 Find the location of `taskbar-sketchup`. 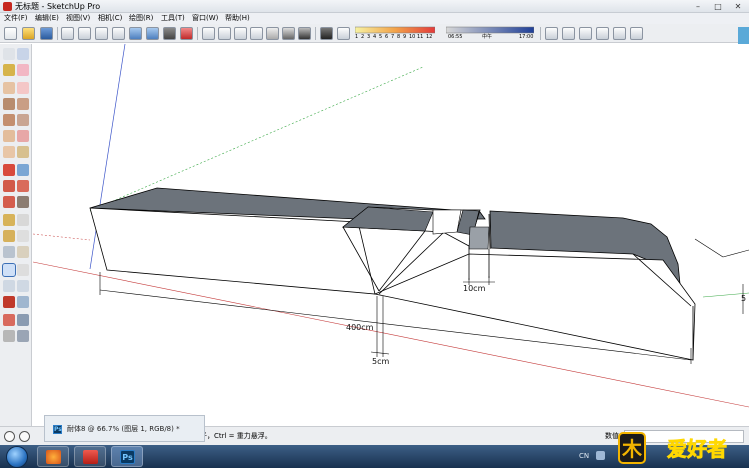

taskbar-sketchup is located at coordinates (90, 456).